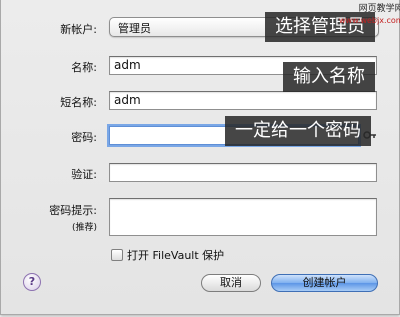 This screenshot has height=317, width=400. I want to click on password-label: 密码:, so click(84, 137).